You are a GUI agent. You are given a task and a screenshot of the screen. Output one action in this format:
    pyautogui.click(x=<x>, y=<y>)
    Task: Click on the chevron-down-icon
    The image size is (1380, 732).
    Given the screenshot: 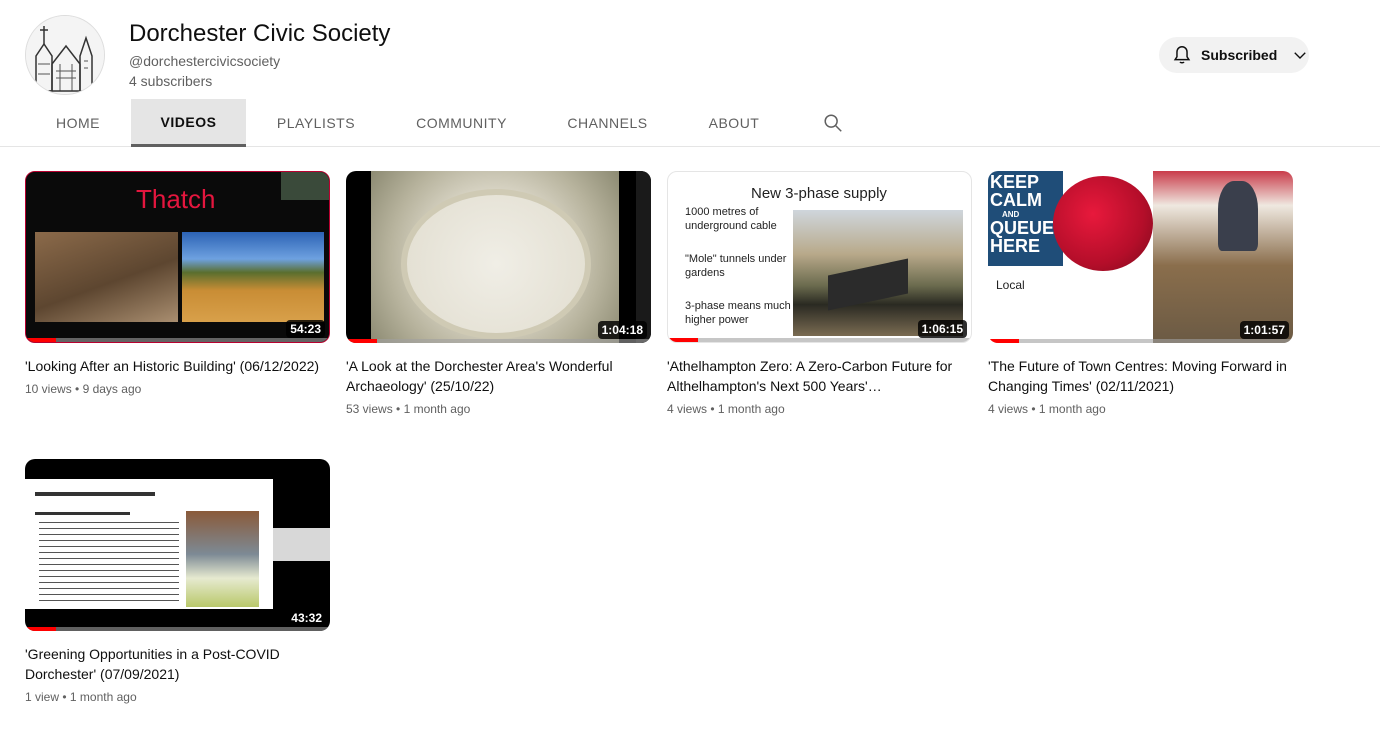 What is the action you would take?
    pyautogui.click(x=1300, y=55)
    